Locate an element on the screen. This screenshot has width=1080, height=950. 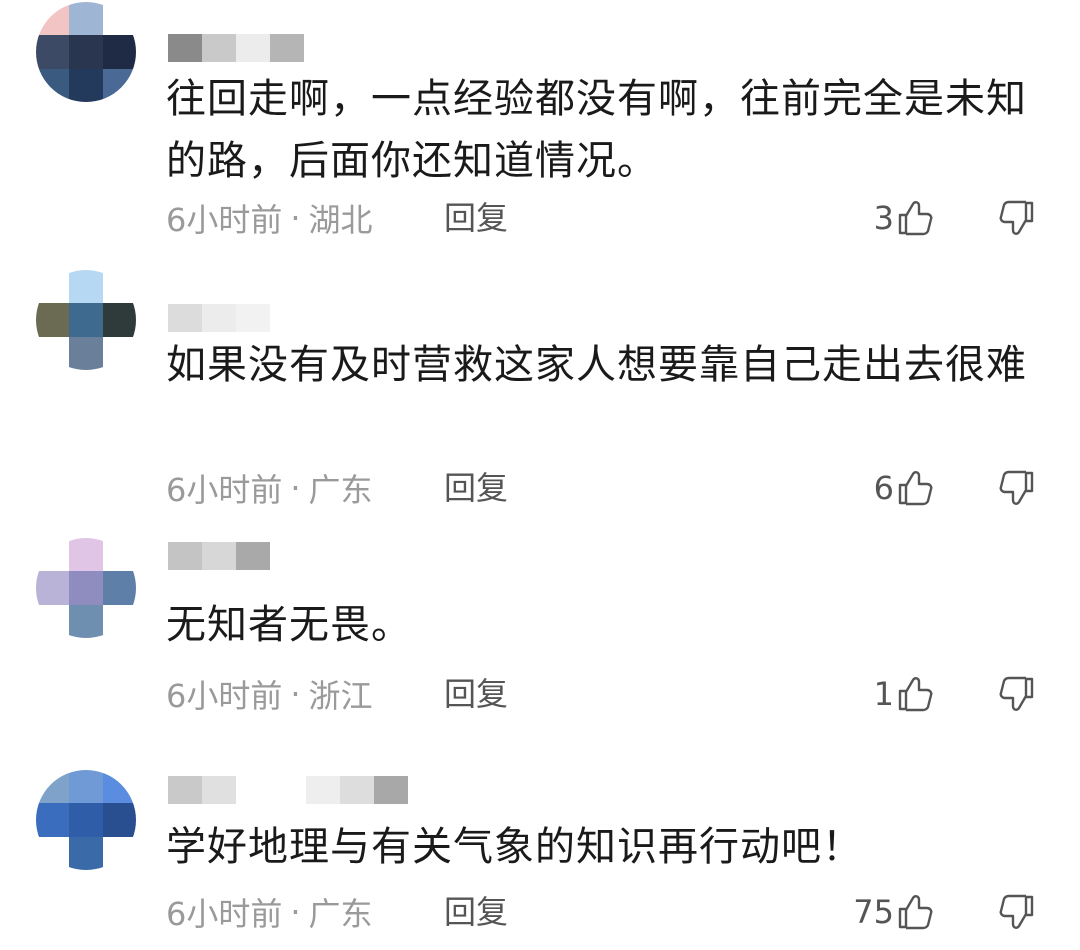
comment-location: 湖北 is located at coordinates (340, 220).